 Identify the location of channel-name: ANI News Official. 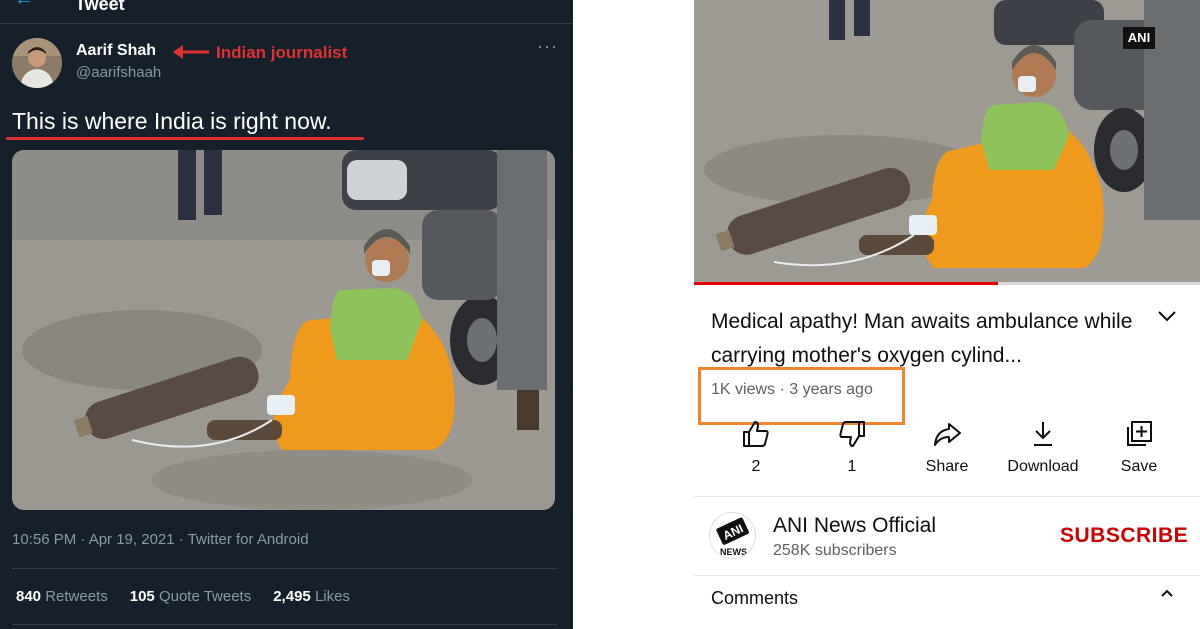
(854, 526).